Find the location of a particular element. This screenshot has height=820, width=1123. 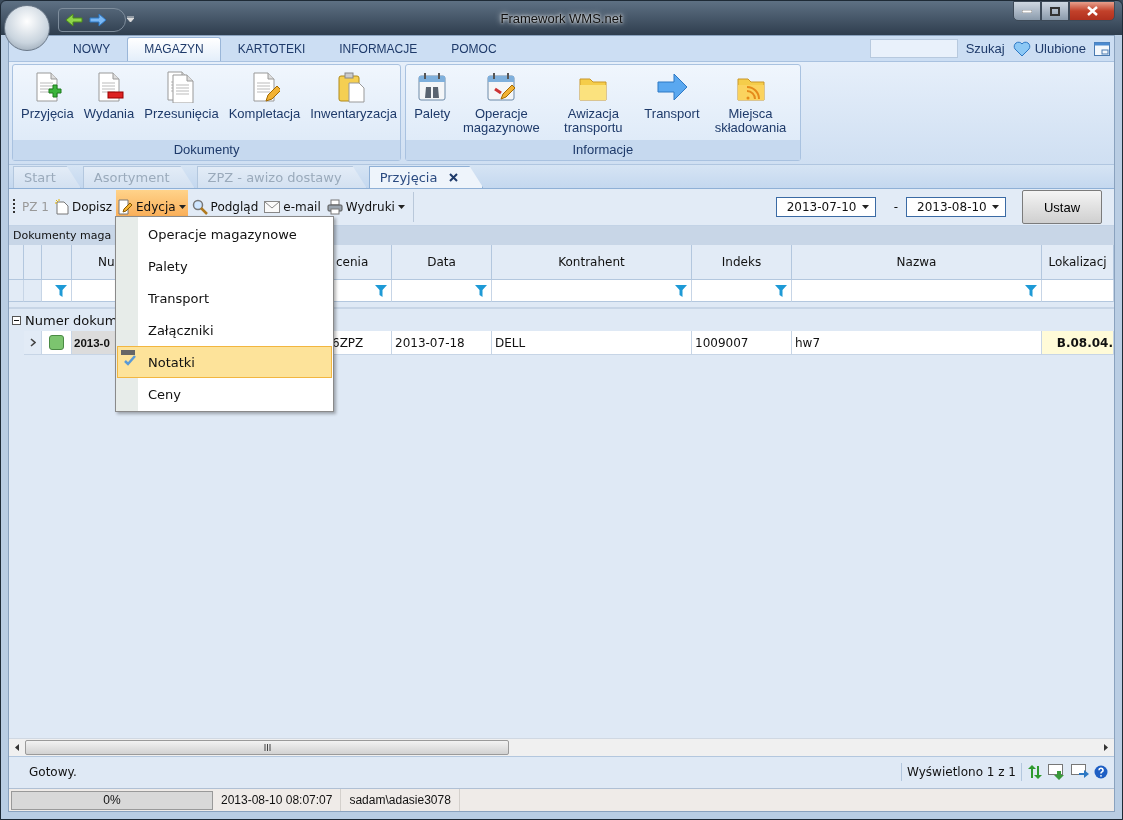

ribbon-button: Miejsca składowania is located at coordinates (750, 103).